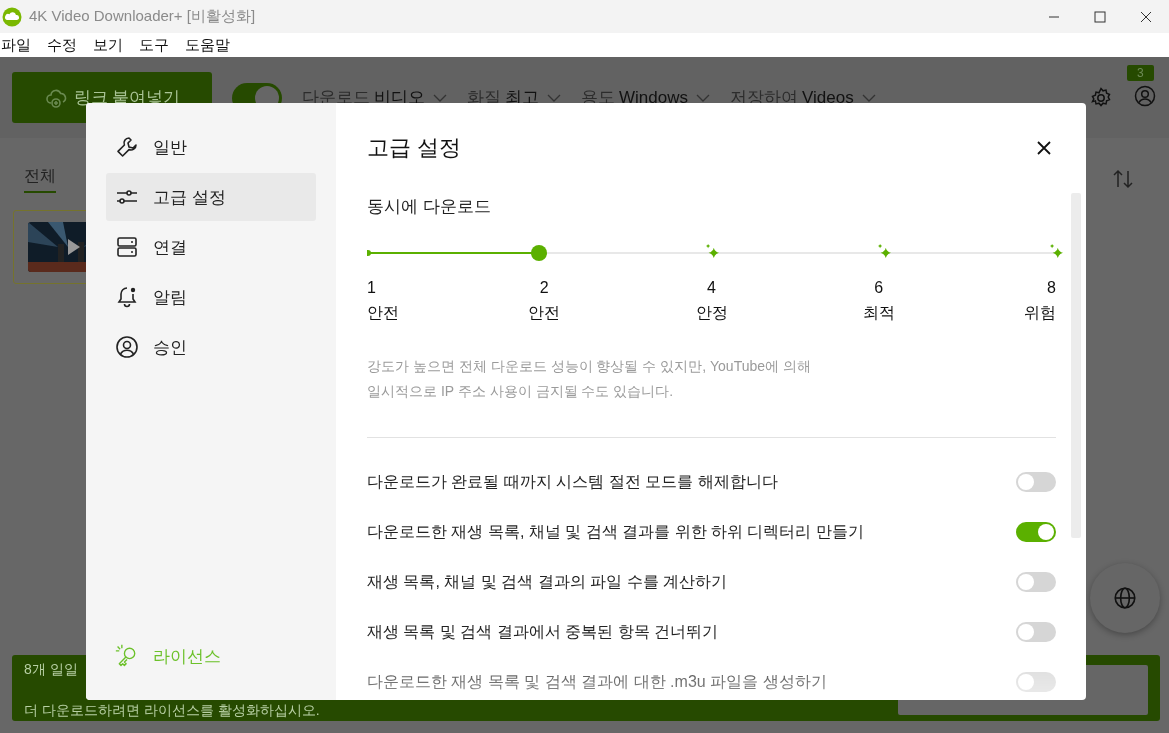  I want to click on bell-icon, so click(127, 297).